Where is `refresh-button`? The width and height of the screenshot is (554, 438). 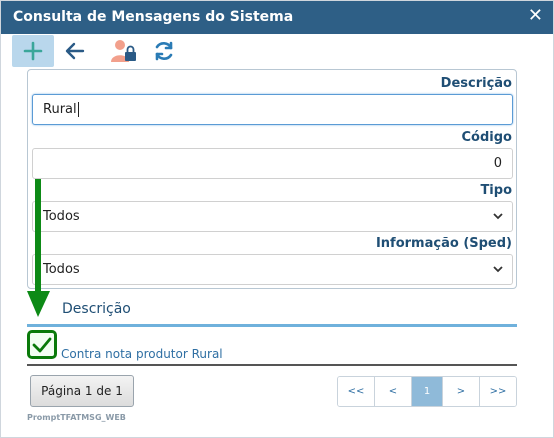
refresh-button is located at coordinates (164, 51).